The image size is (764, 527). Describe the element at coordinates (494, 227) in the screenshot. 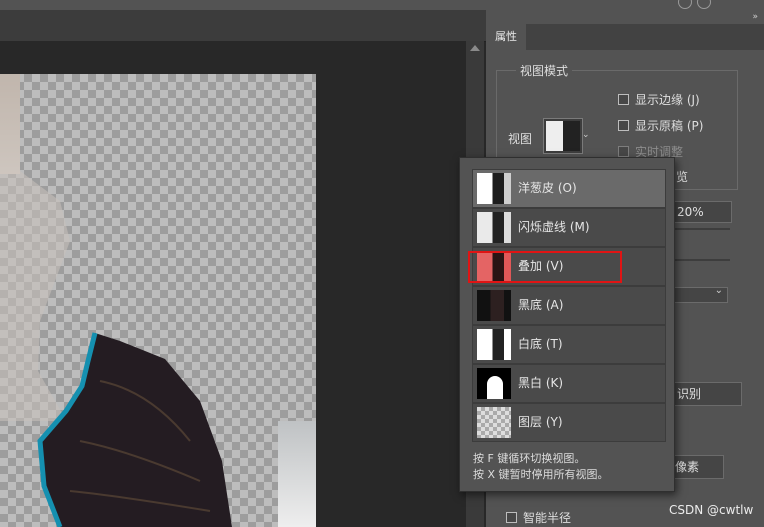

I see `marching-ants-thumb-icon` at that location.